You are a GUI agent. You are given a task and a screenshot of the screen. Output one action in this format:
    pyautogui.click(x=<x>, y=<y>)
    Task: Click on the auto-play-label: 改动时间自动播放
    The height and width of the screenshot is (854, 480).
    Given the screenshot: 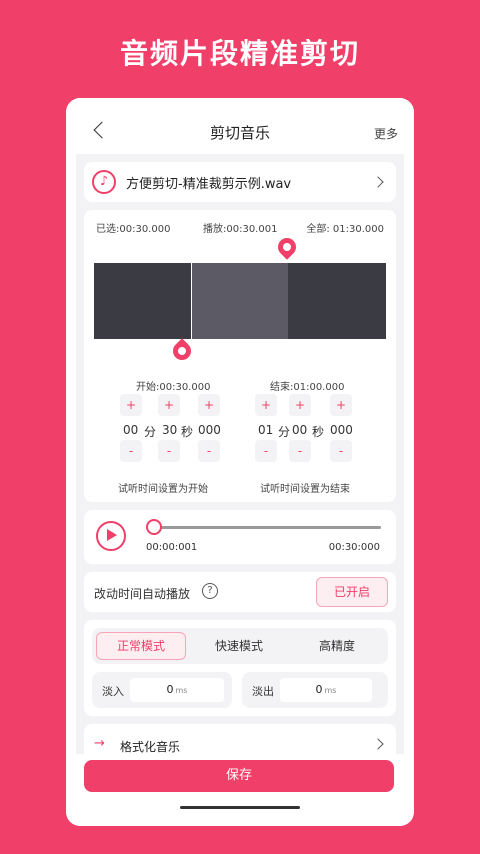 What is the action you would take?
    pyautogui.click(x=142, y=594)
    